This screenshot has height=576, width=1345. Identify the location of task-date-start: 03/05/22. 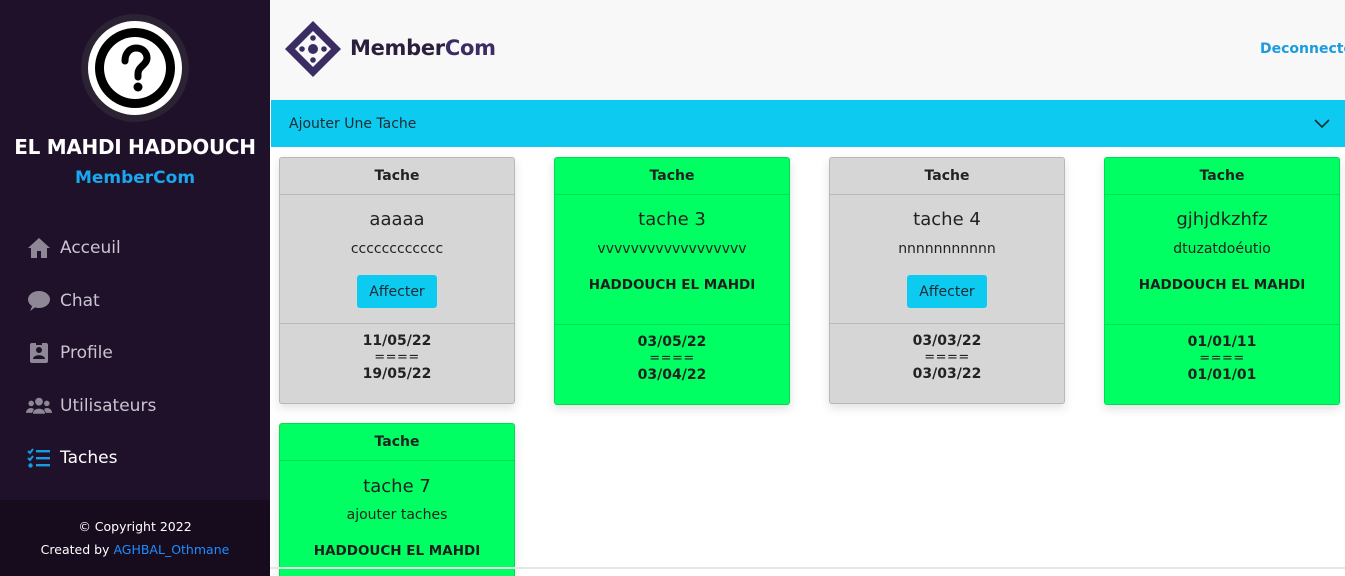
(672, 342).